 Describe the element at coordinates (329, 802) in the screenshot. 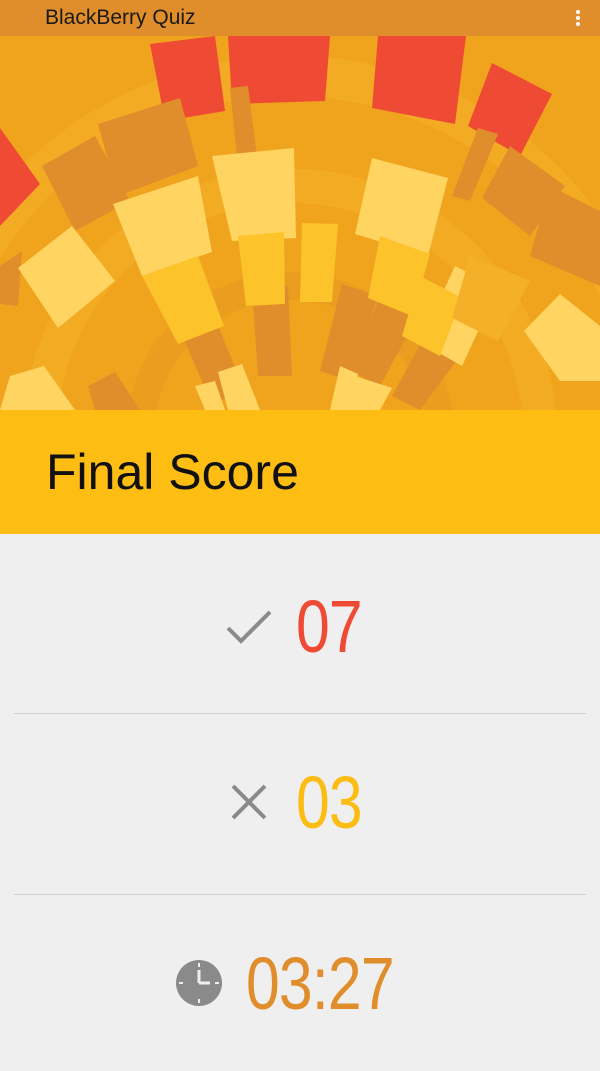

I see `wrong-count: 03` at that location.